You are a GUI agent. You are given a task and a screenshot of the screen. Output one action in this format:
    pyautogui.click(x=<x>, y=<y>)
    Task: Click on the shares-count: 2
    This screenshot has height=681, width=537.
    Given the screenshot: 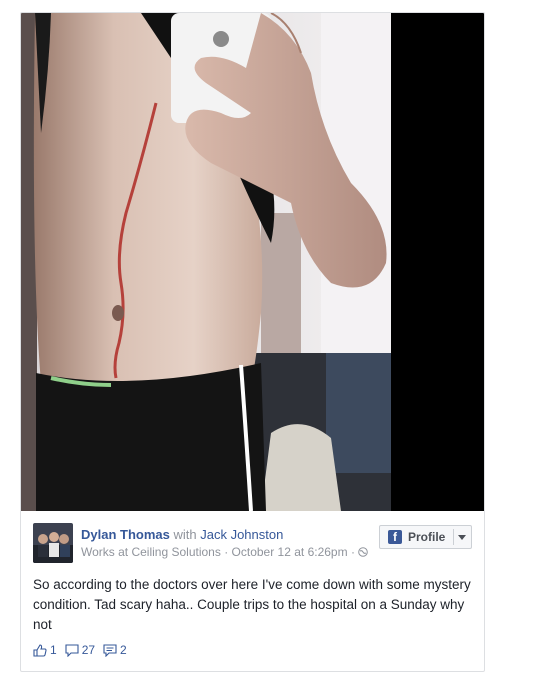 What is the action you would take?
    pyautogui.click(x=123, y=650)
    